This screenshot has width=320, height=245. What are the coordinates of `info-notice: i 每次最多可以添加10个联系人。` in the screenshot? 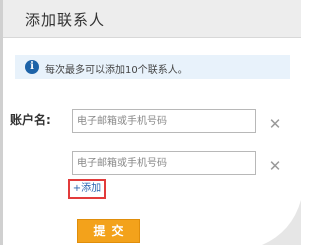 It's located at (152, 67).